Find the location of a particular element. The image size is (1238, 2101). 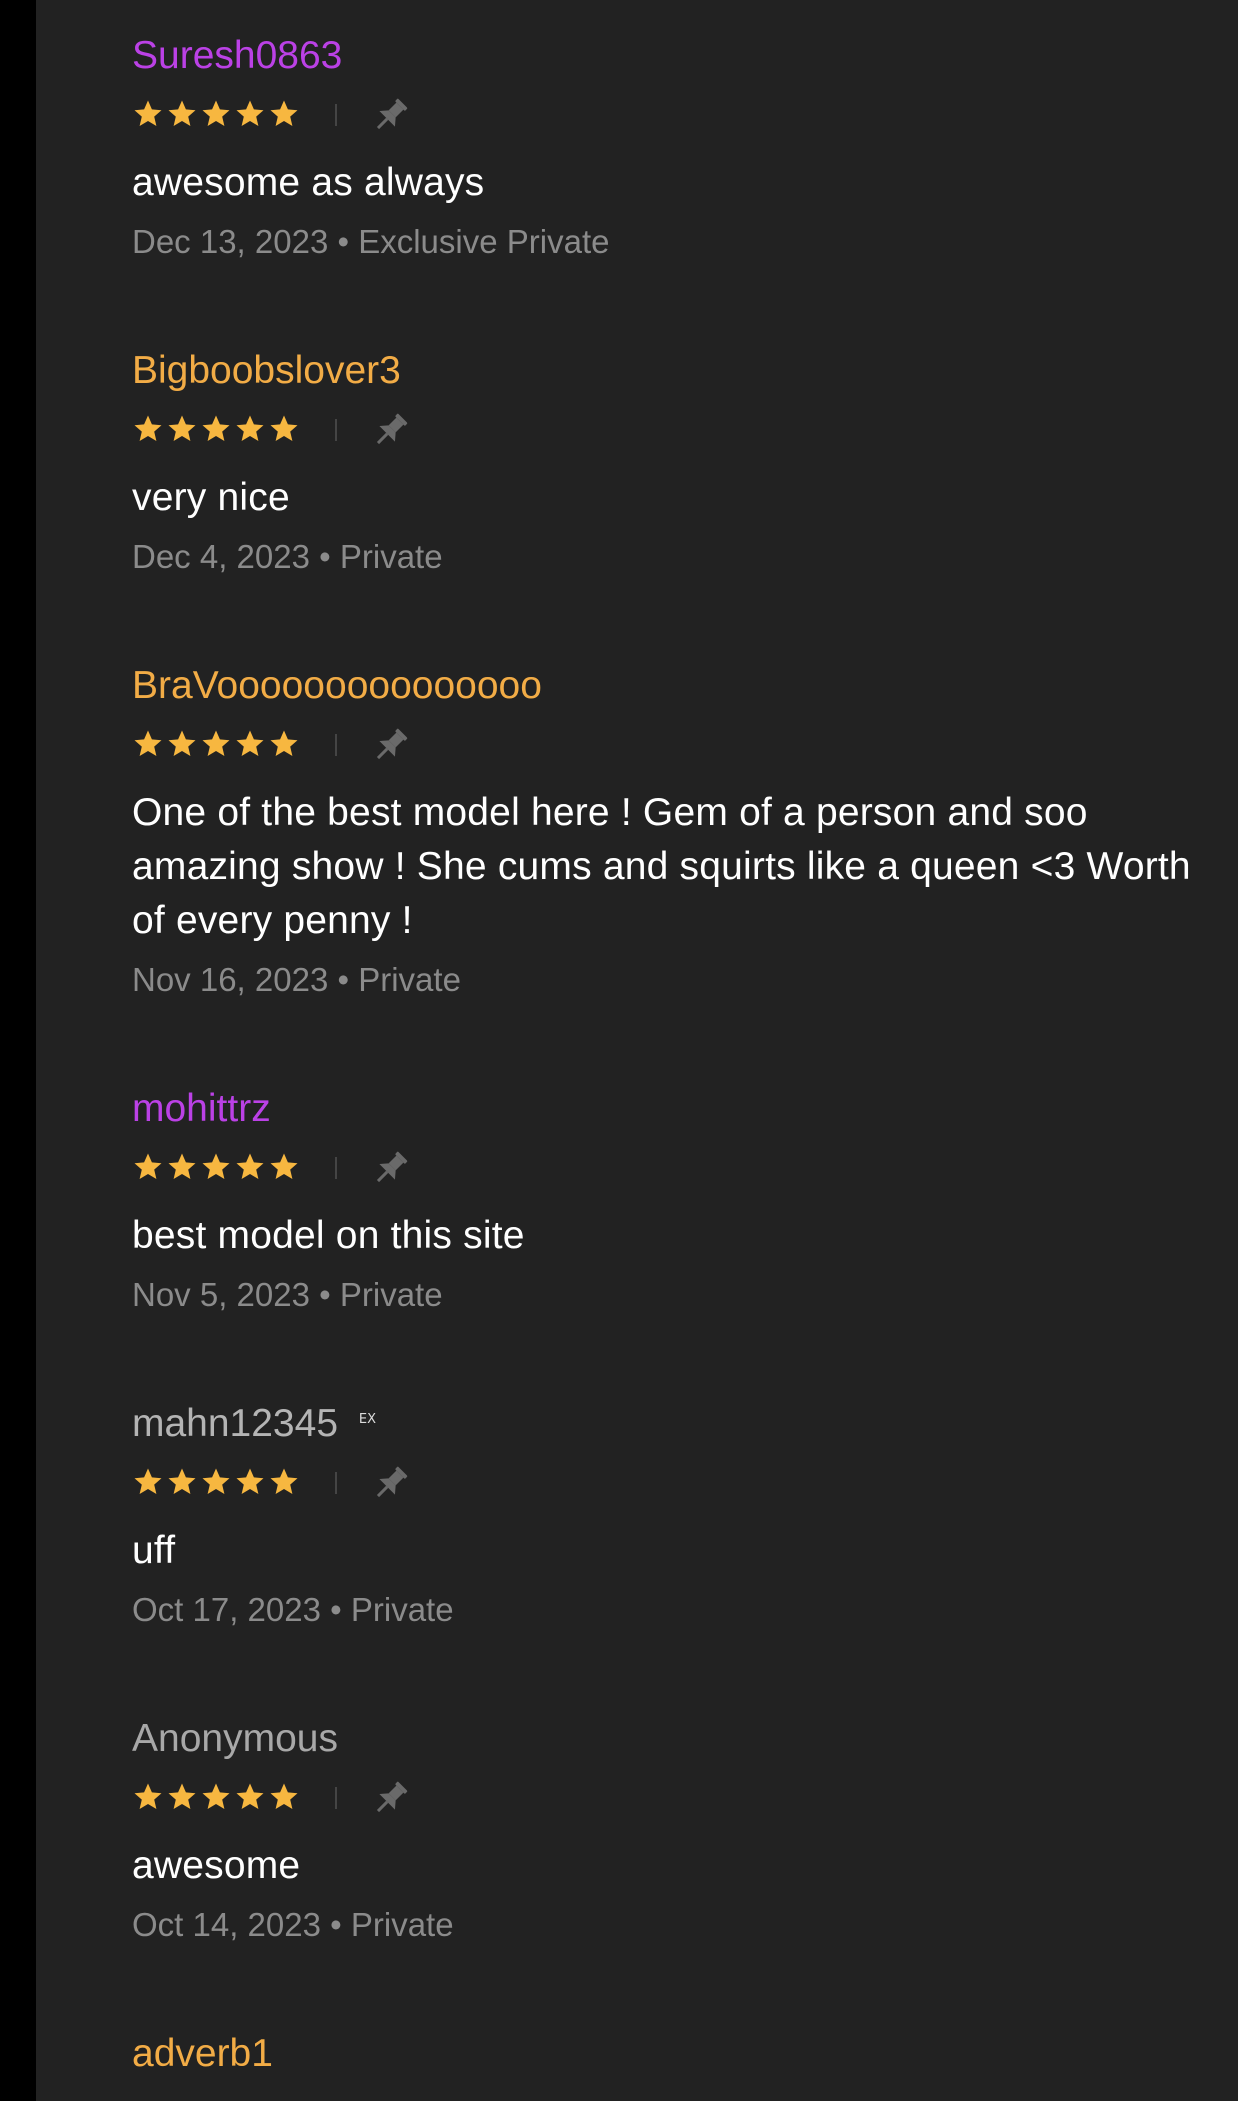

review-date: Nov 5, 2023 is located at coordinates (221, 1294).